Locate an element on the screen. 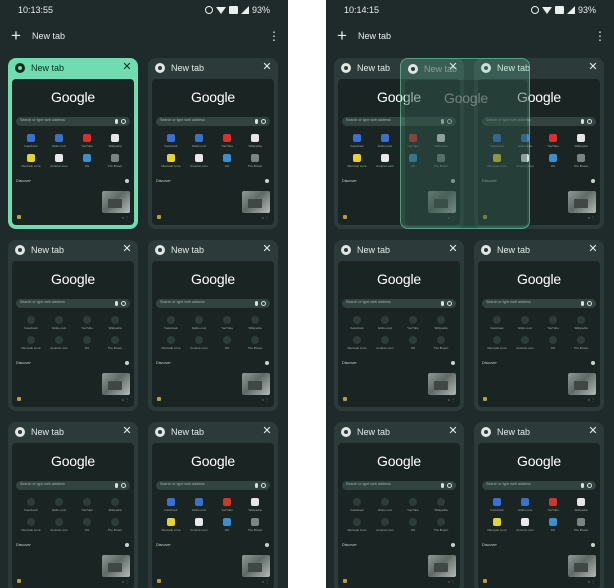 This screenshot has height=588, width=614. wifi-icon is located at coordinates (220, 10).